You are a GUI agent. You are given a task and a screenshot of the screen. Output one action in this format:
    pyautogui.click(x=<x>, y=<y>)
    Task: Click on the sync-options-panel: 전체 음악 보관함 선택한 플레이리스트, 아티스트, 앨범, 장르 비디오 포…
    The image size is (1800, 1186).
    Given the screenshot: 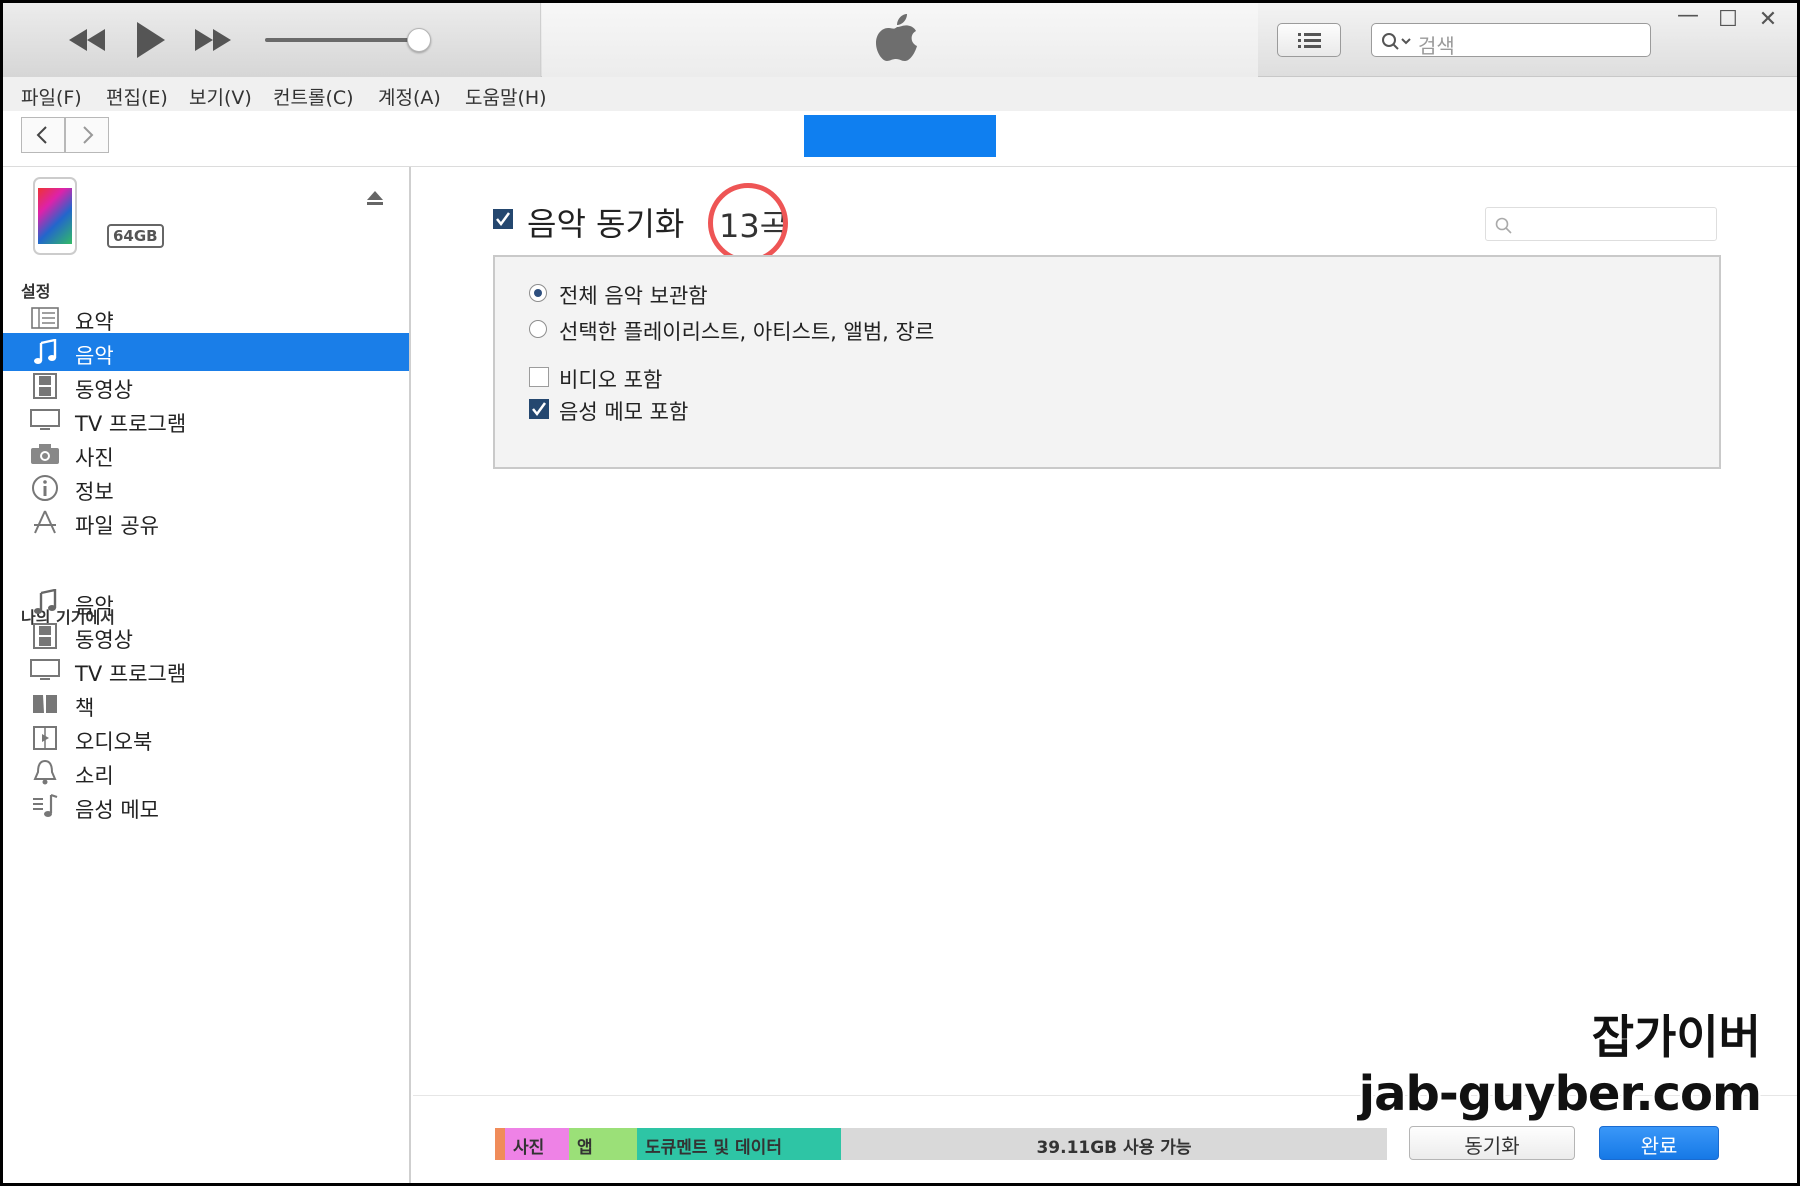 What is the action you would take?
    pyautogui.click(x=1107, y=362)
    